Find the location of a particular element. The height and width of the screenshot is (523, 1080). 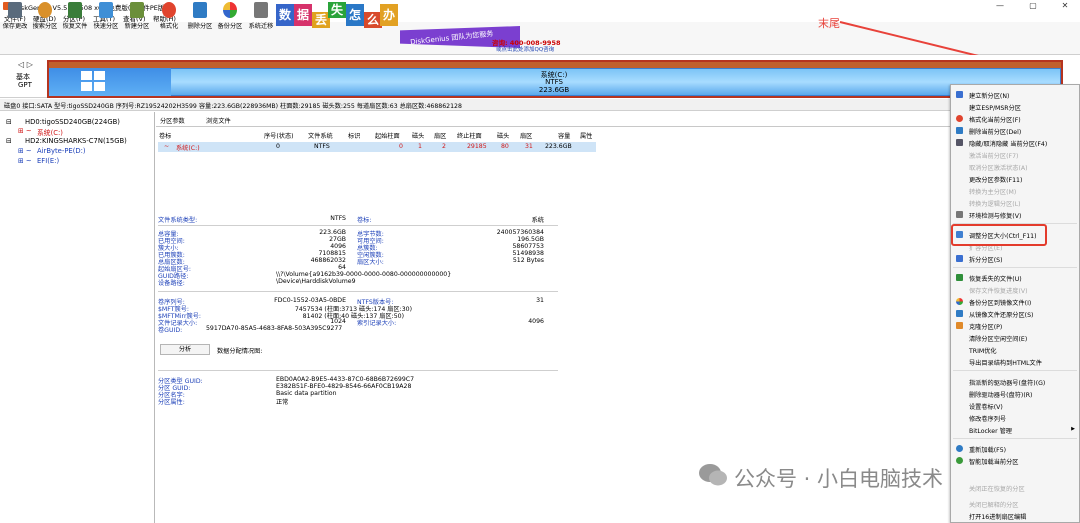

col-sector2: 扇区 is located at coordinates (526, 135).